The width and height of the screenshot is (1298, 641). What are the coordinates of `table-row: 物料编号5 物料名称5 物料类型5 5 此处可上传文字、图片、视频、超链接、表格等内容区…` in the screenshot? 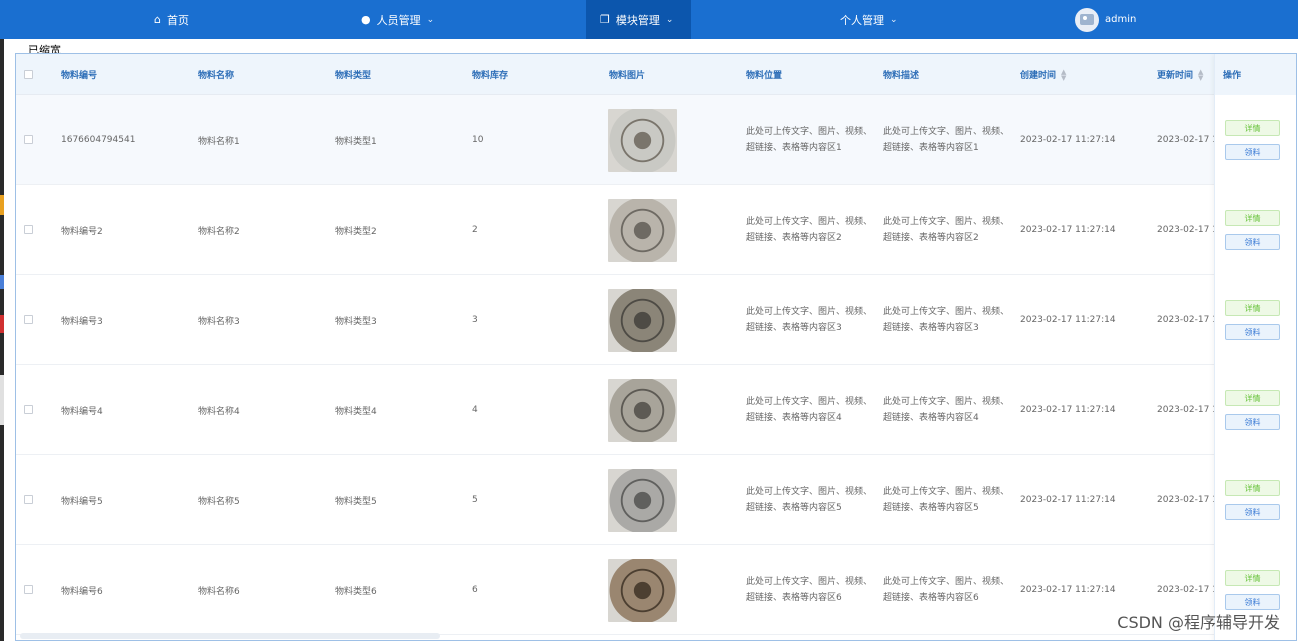 It's located at (656, 500).